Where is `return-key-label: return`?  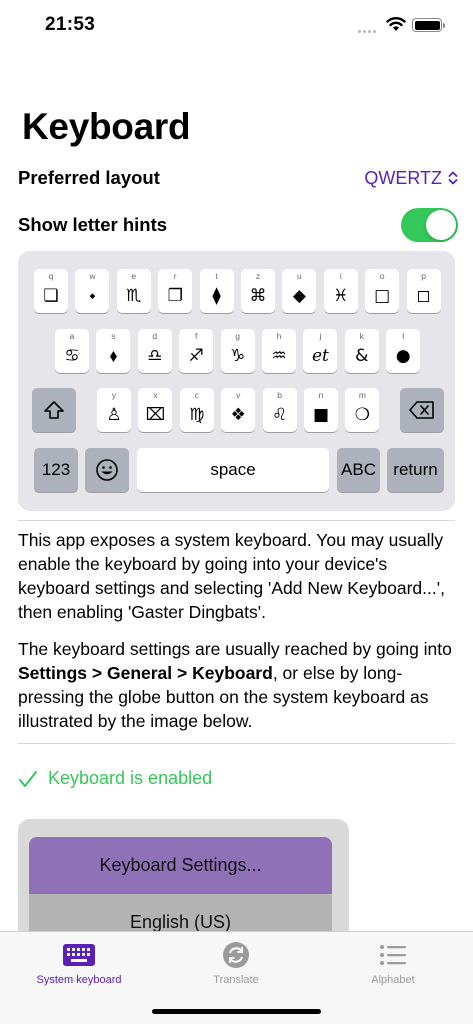
return-key-label: return is located at coordinates (415, 469).